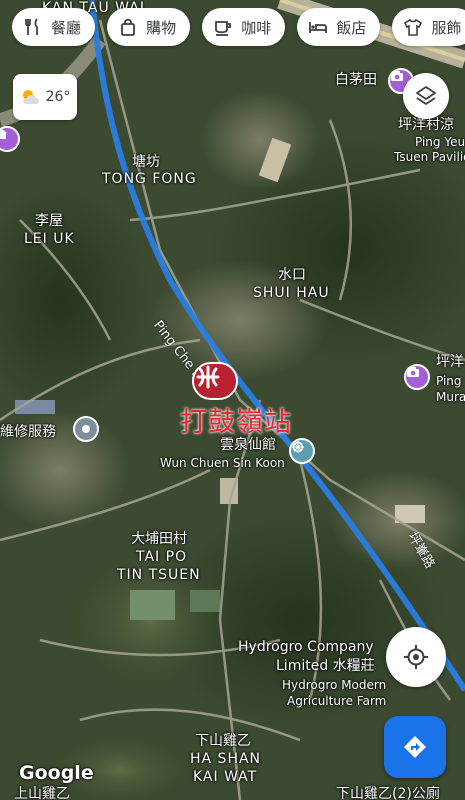 Image resolution: width=465 pixels, height=800 pixels. Describe the element at coordinates (42, 793) in the screenshot. I see `place-label-bottom-left: 上山雞乙` at that location.